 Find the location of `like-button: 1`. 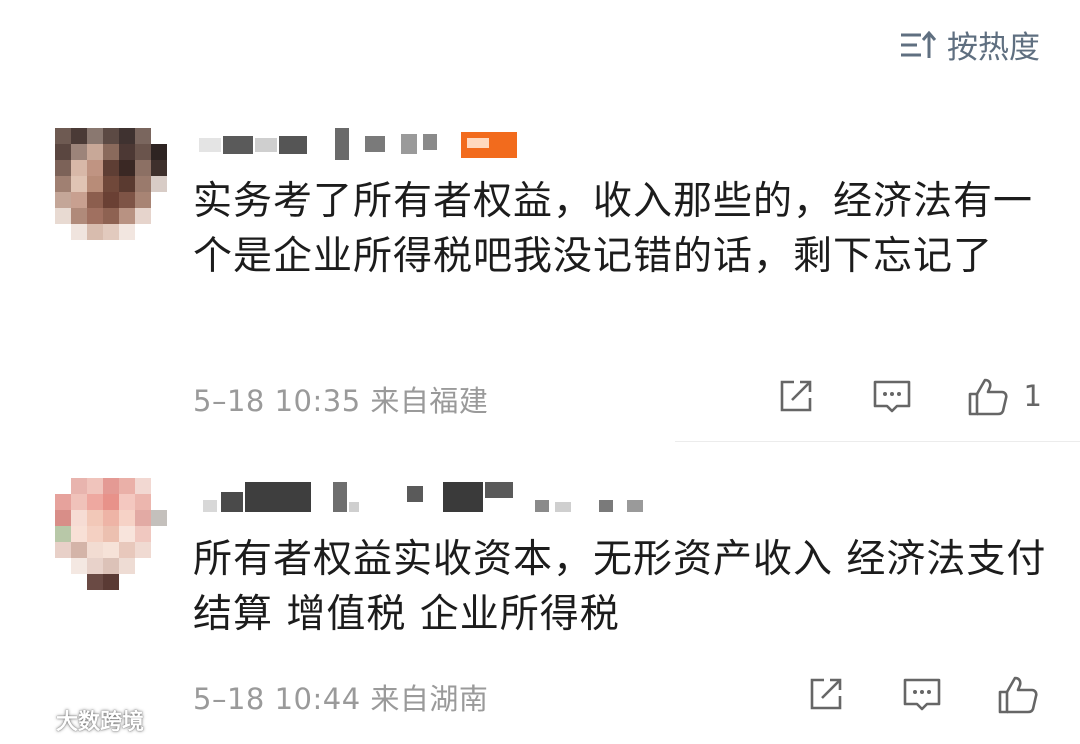

like-button: 1 is located at coordinates (1004, 396).